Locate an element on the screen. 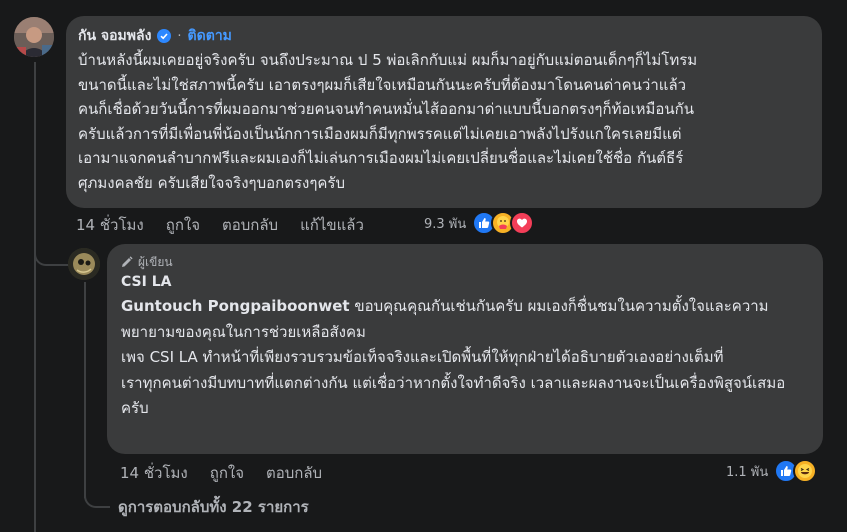 Image resolution: width=847 pixels, height=532 pixels. pencil-icon is located at coordinates (127, 261).